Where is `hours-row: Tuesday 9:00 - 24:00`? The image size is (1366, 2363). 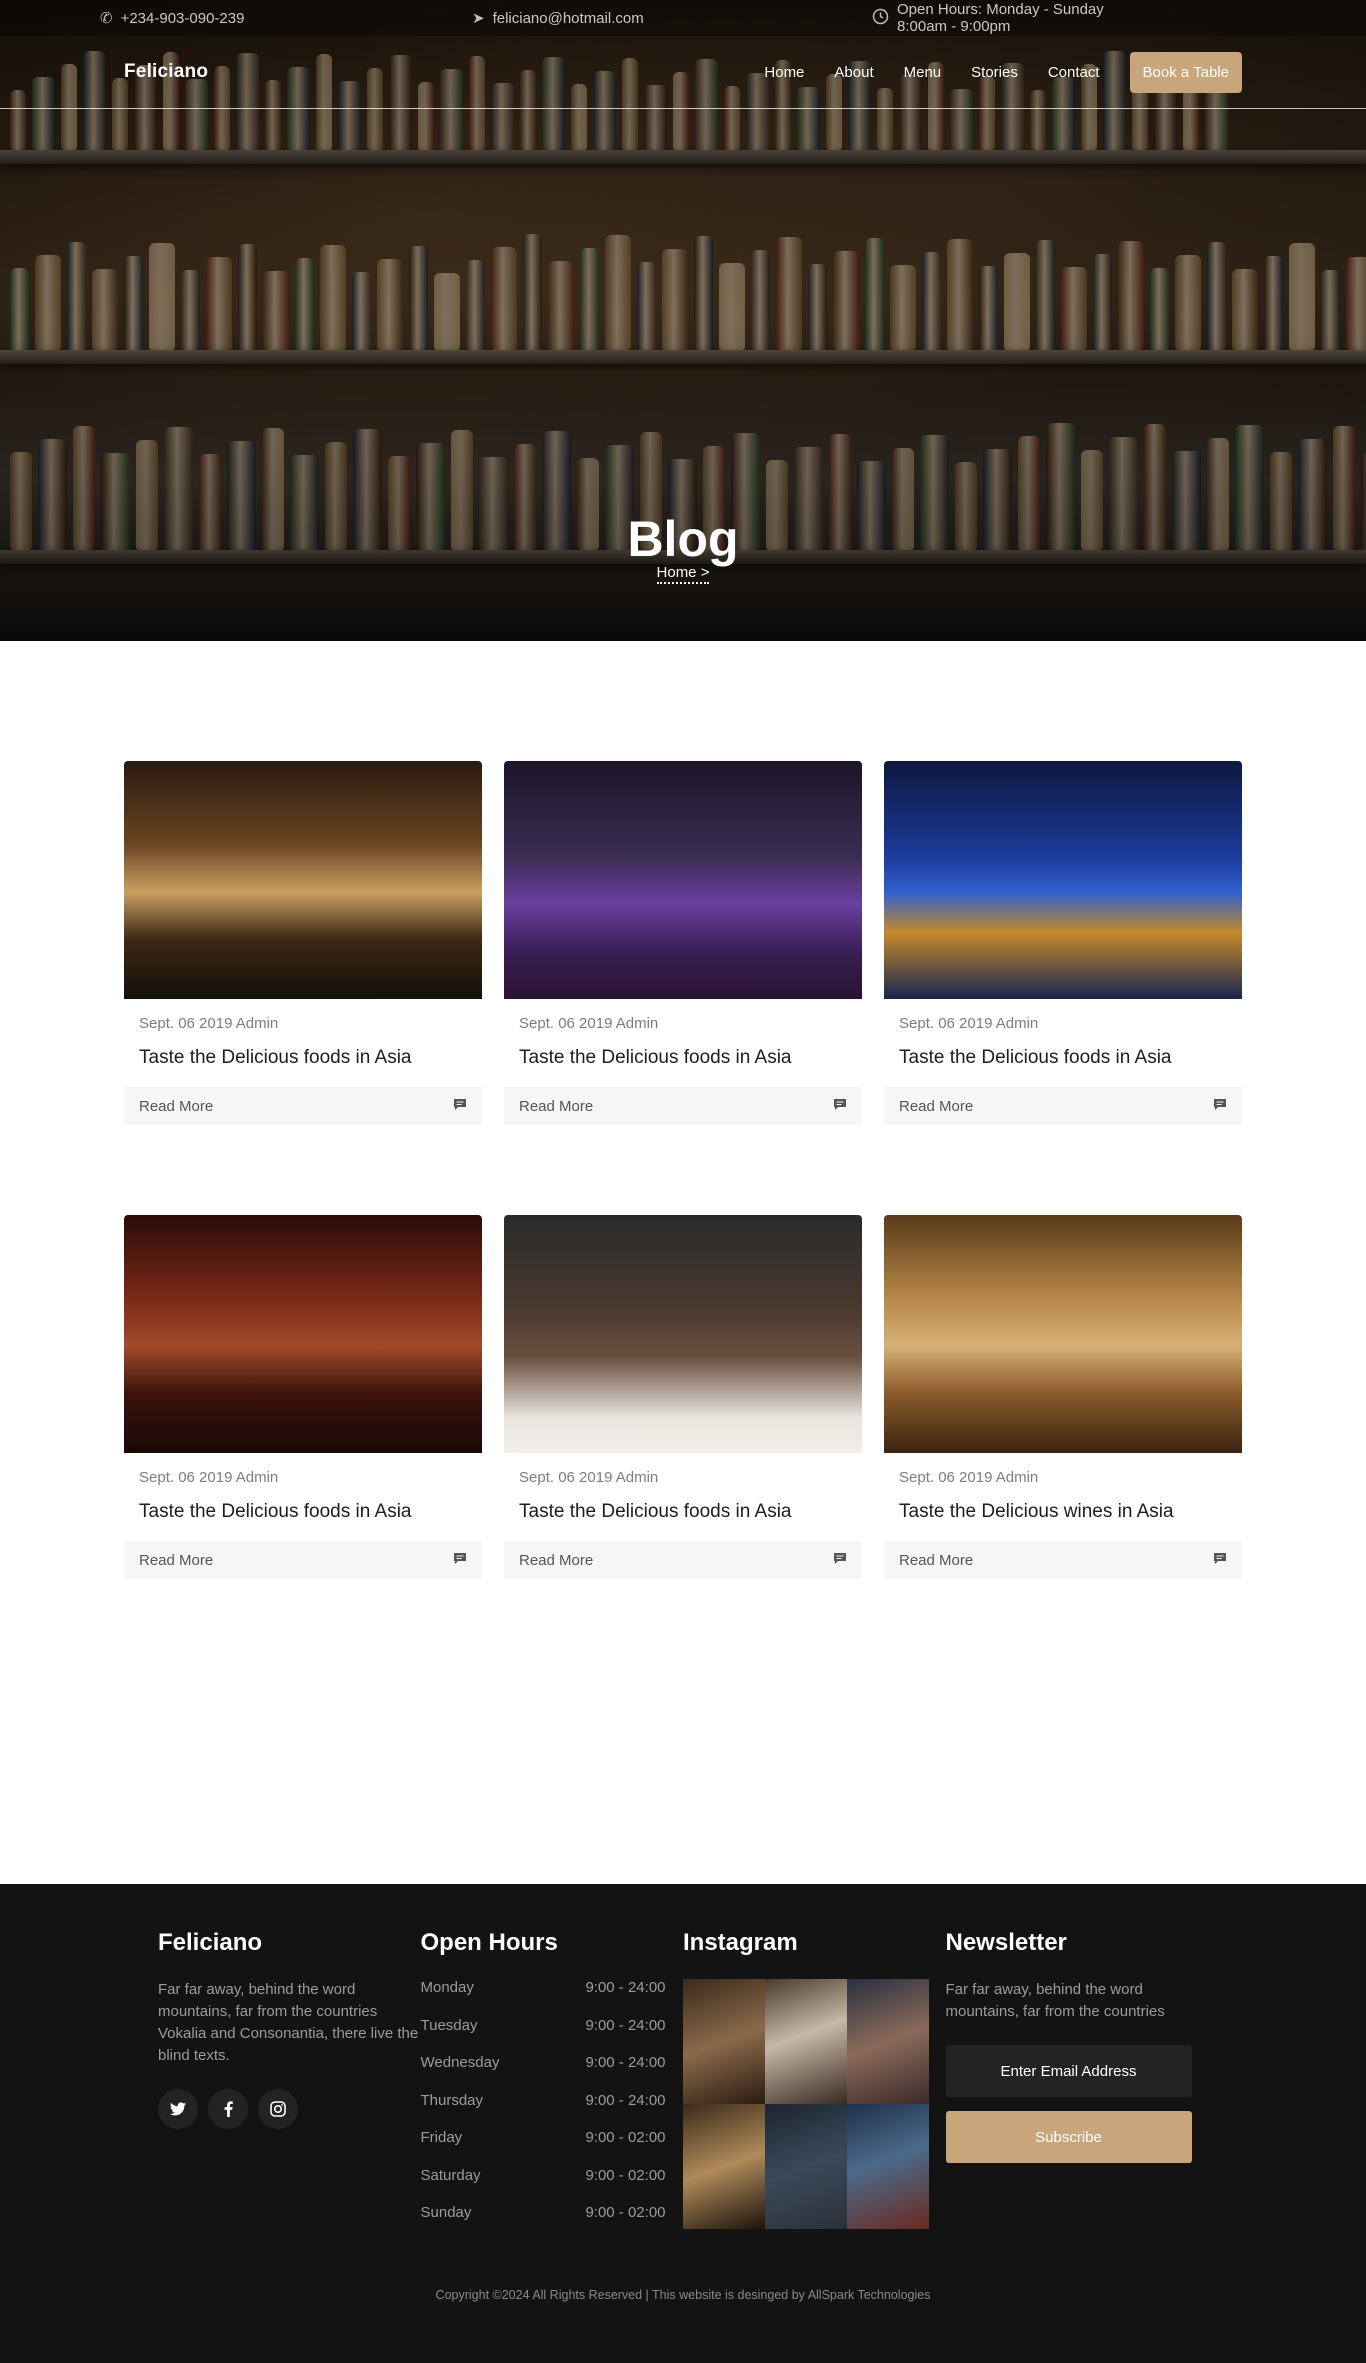
hours-row: Tuesday 9:00 - 24:00 is located at coordinates (543, 2036).